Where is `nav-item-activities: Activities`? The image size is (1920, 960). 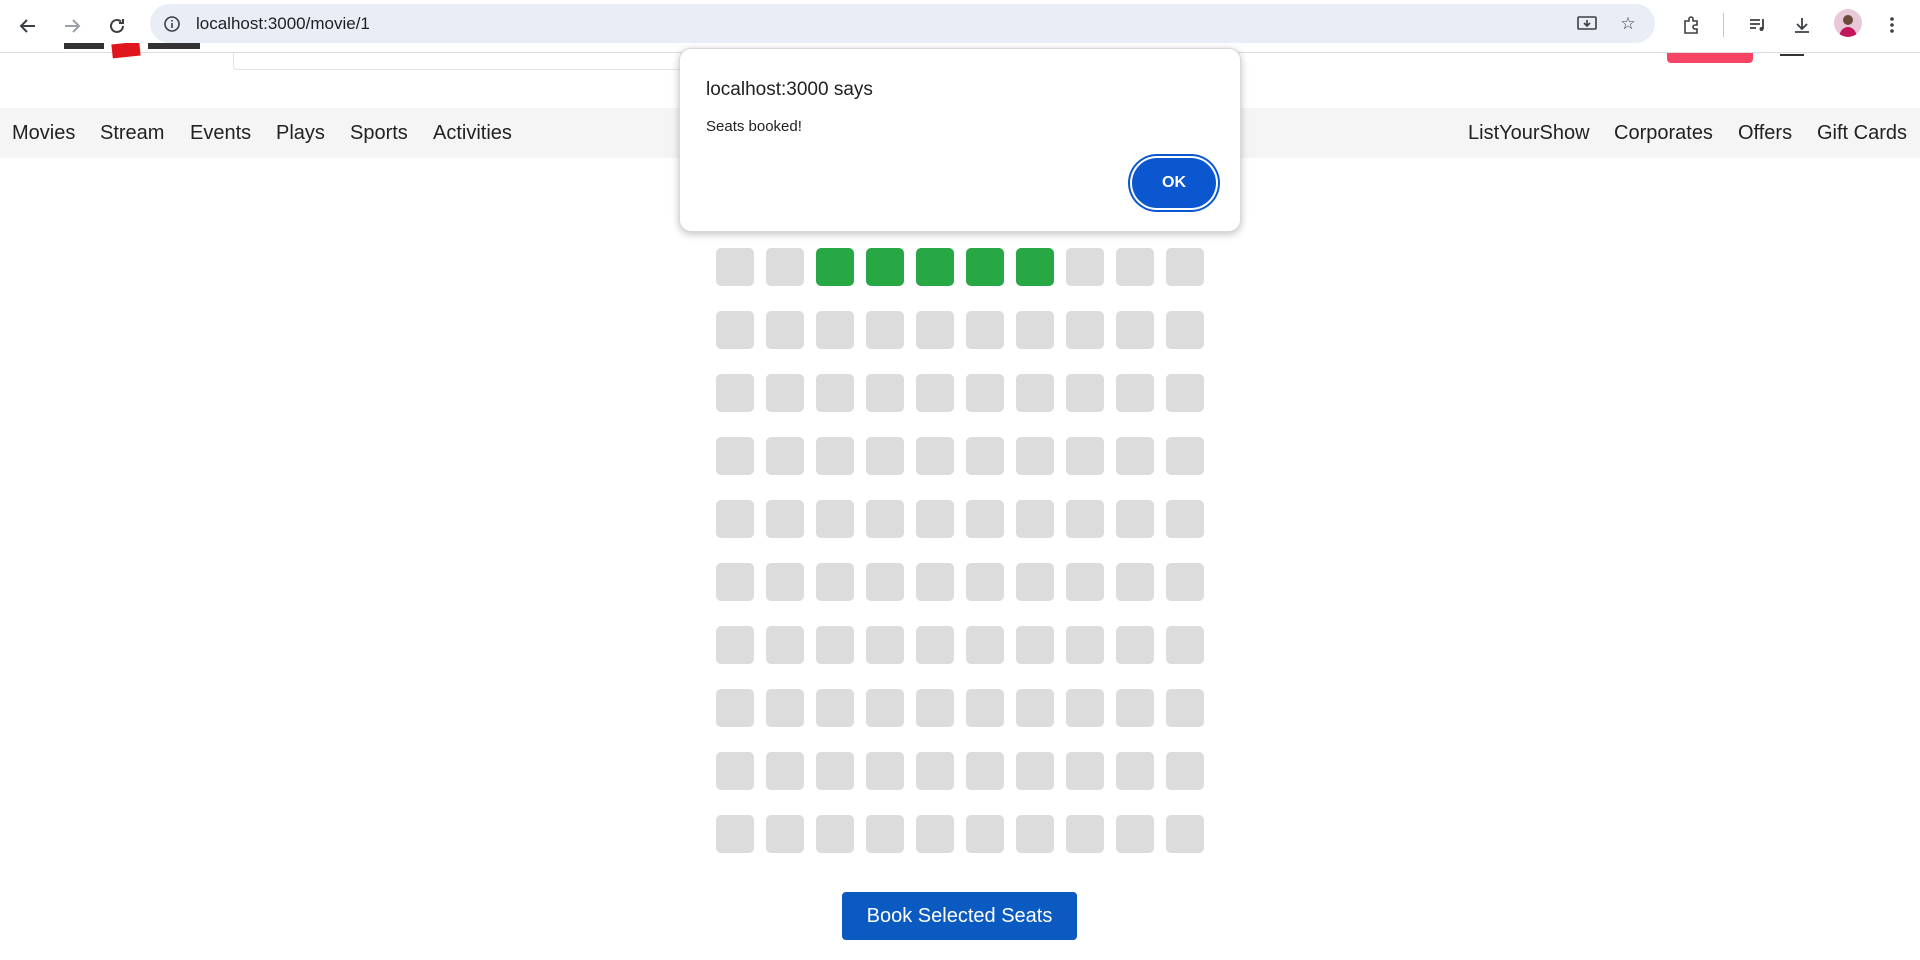 nav-item-activities: Activities is located at coordinates (472, 133).